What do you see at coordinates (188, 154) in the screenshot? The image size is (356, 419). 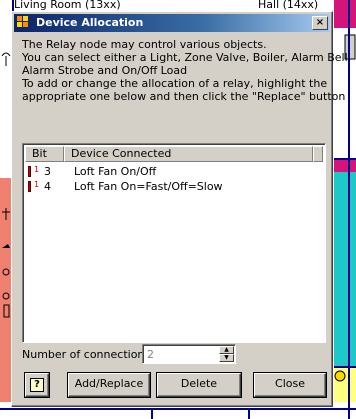 I see `column-header-device: Device Connected` at bounding box center [188, 154].